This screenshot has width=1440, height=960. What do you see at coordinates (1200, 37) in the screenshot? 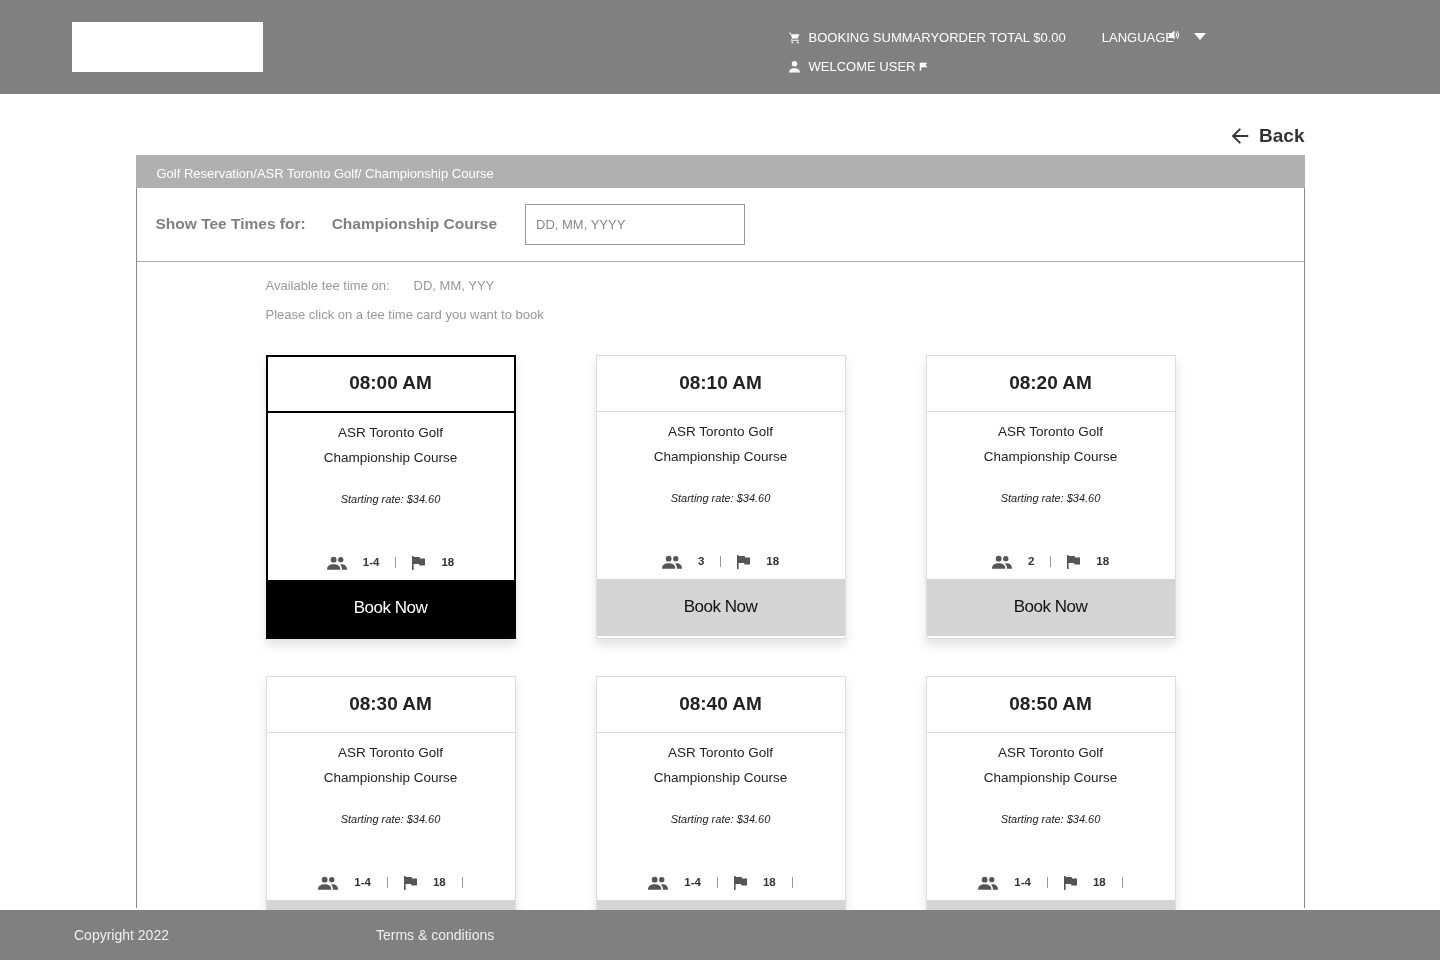
I see `caret-icon` at bounding box center [1200, 37].